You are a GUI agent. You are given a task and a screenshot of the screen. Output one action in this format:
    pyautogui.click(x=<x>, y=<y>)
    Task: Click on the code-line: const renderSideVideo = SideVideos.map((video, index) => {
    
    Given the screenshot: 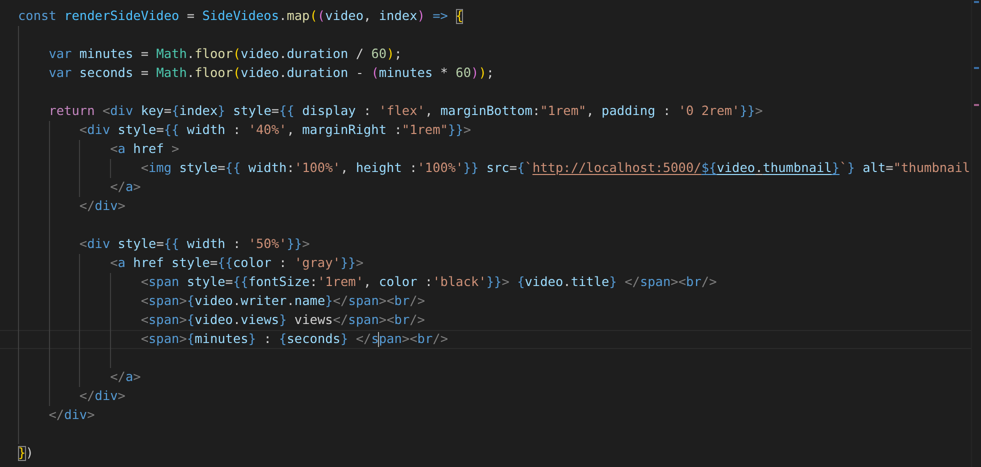 What is the action you would take?
    pyautogui.click(x=241, y=17)
    